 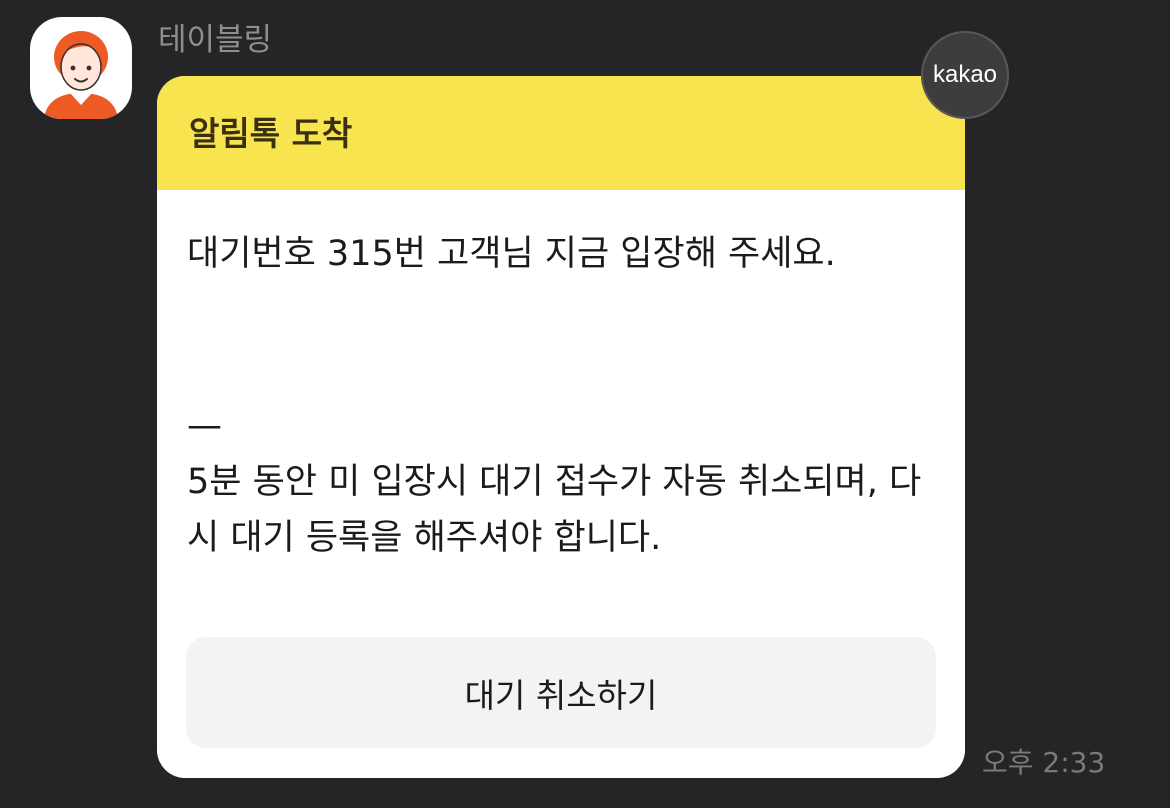 What do you see at coordinates (1044, 762) in the screenshot?
I see `message-timestamp: 오후 2:33` at bounding box center [1044, 762].